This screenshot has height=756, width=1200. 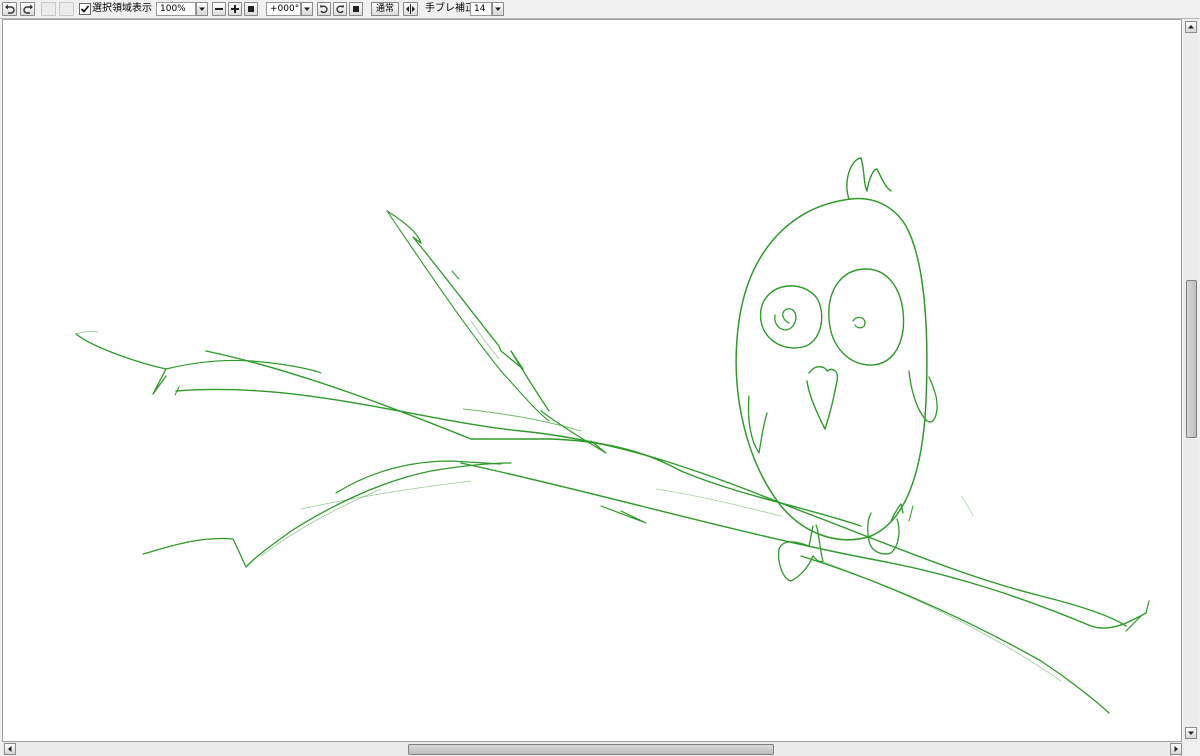 What do you see at coordinates (481, 9) in the screenshot?
I see `stabilizer-field: 14` at bounding box center [481, 9].